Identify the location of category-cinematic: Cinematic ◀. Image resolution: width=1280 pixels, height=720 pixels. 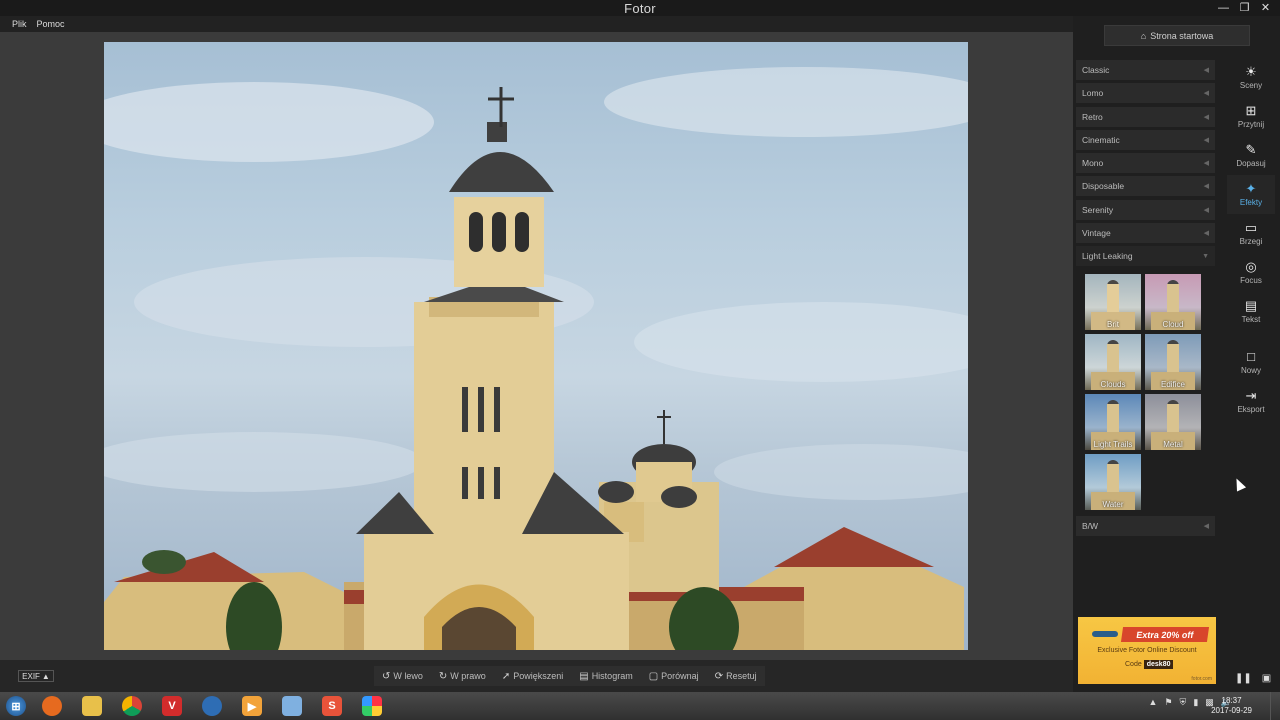
(1145, 139).